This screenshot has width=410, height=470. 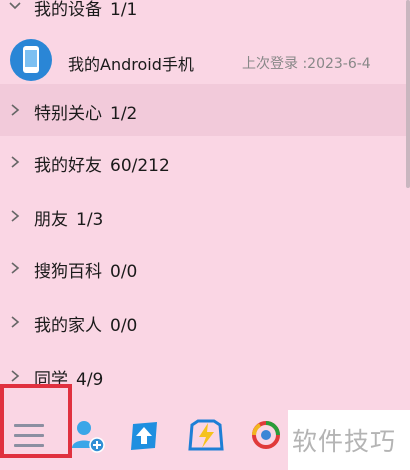 What do you see at coordinates (203, 110) in the screenshot?
I see `group-special-care: 特别关心 1/2` at bounding box center [203, 110].